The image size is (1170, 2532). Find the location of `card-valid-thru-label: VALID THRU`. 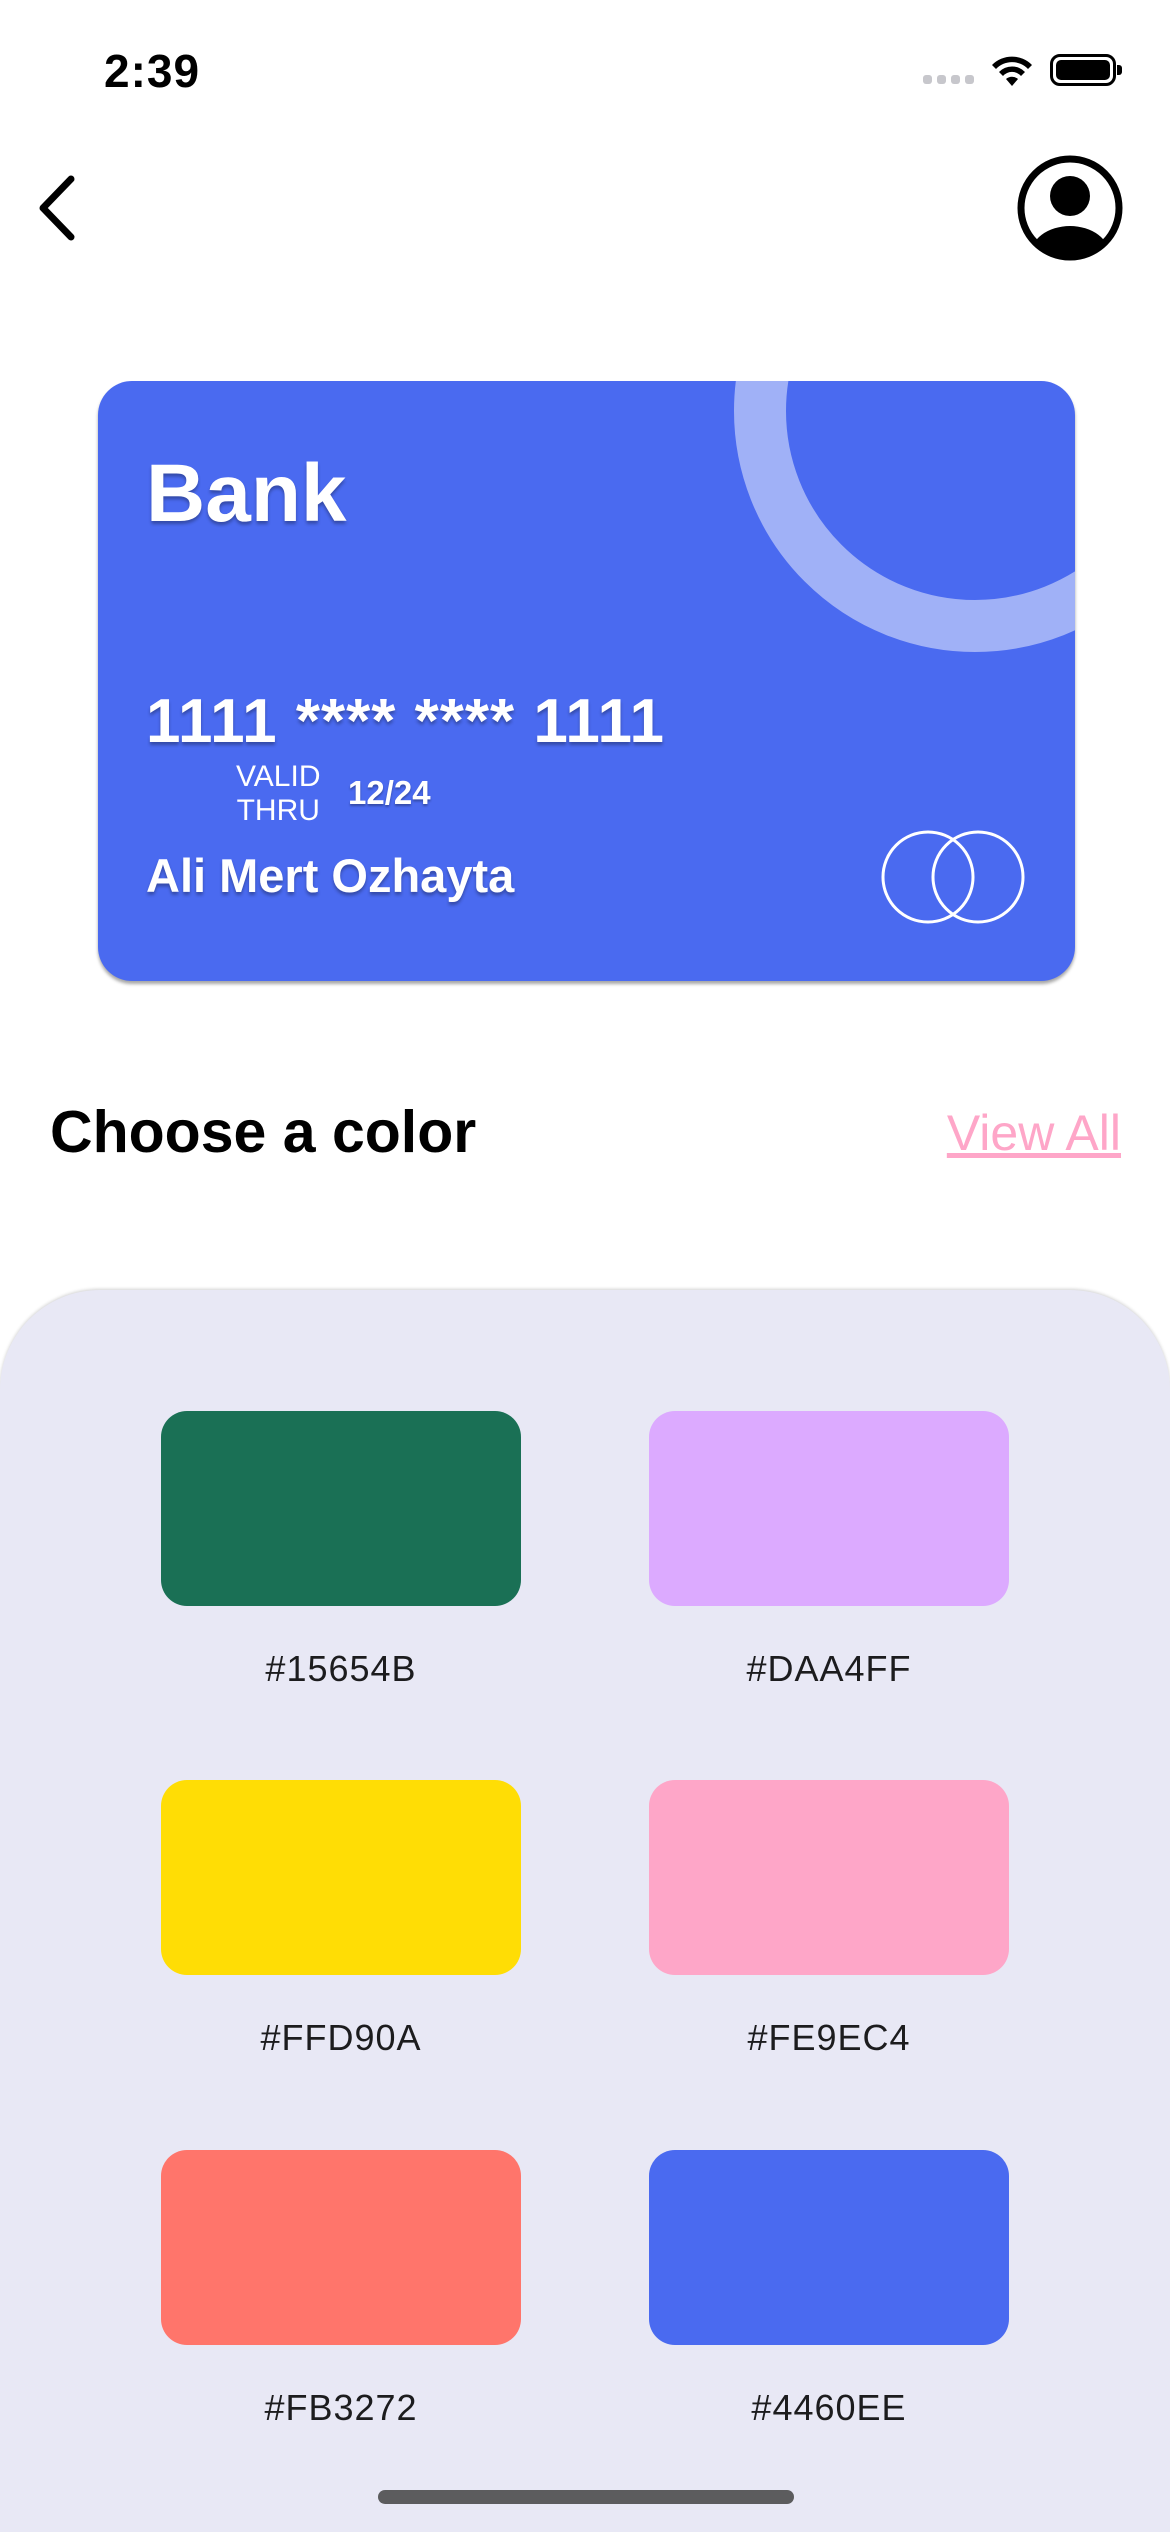

card-valid-thru-label: VALID THRU is located at coordinates (278, 793).